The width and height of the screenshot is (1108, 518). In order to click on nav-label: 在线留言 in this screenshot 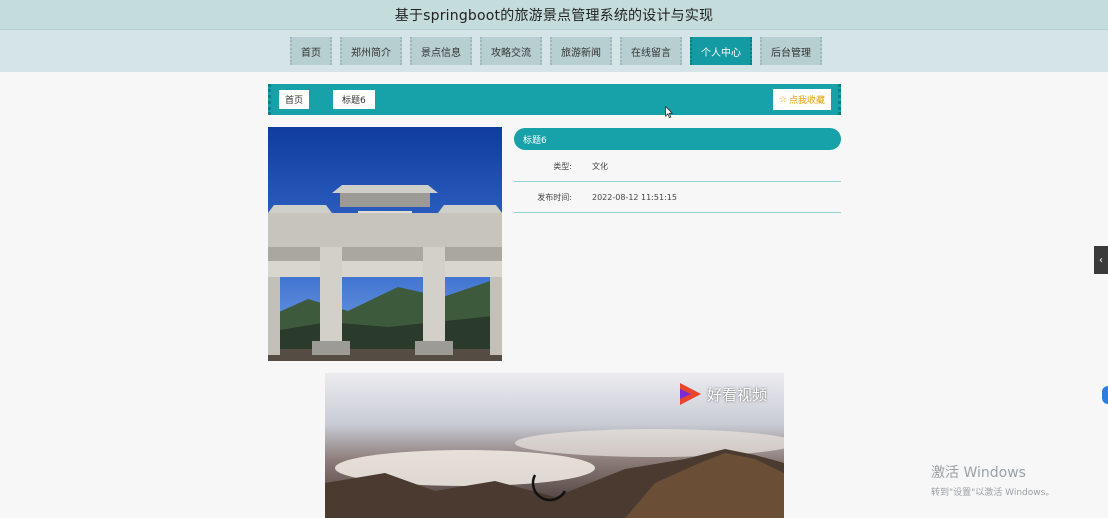, I will do `click(651, 53)`.